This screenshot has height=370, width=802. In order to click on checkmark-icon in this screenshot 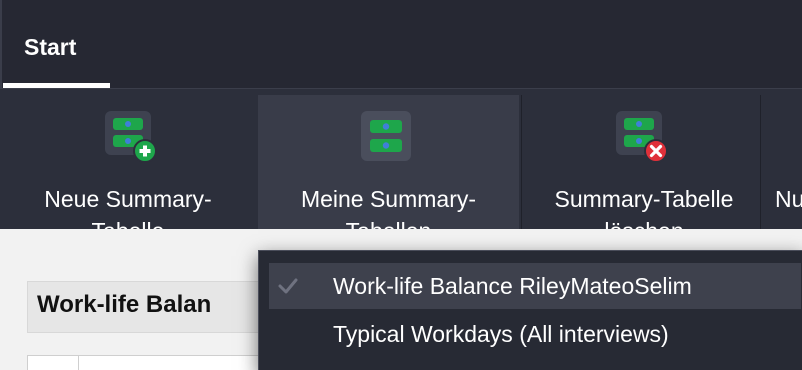, I will do `click(288, 286)`.